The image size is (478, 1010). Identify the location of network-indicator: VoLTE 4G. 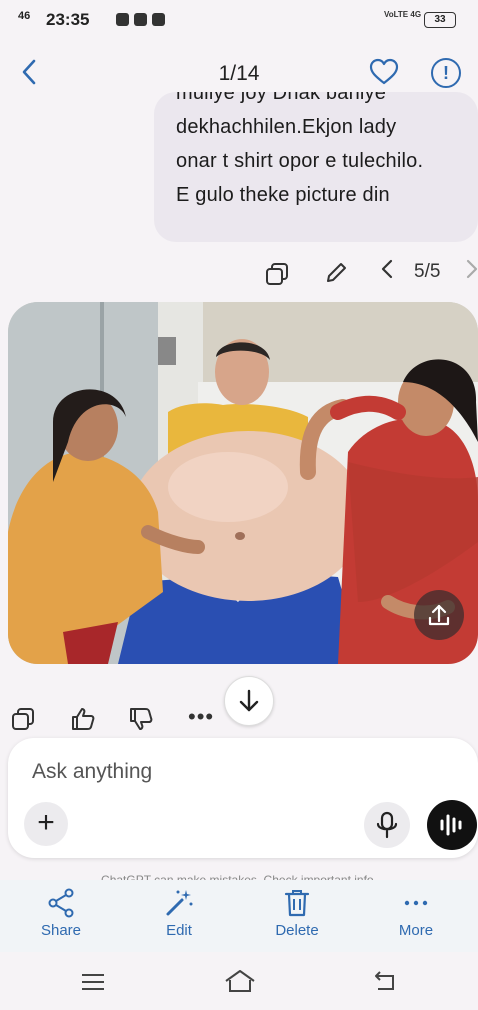
(403, 14).